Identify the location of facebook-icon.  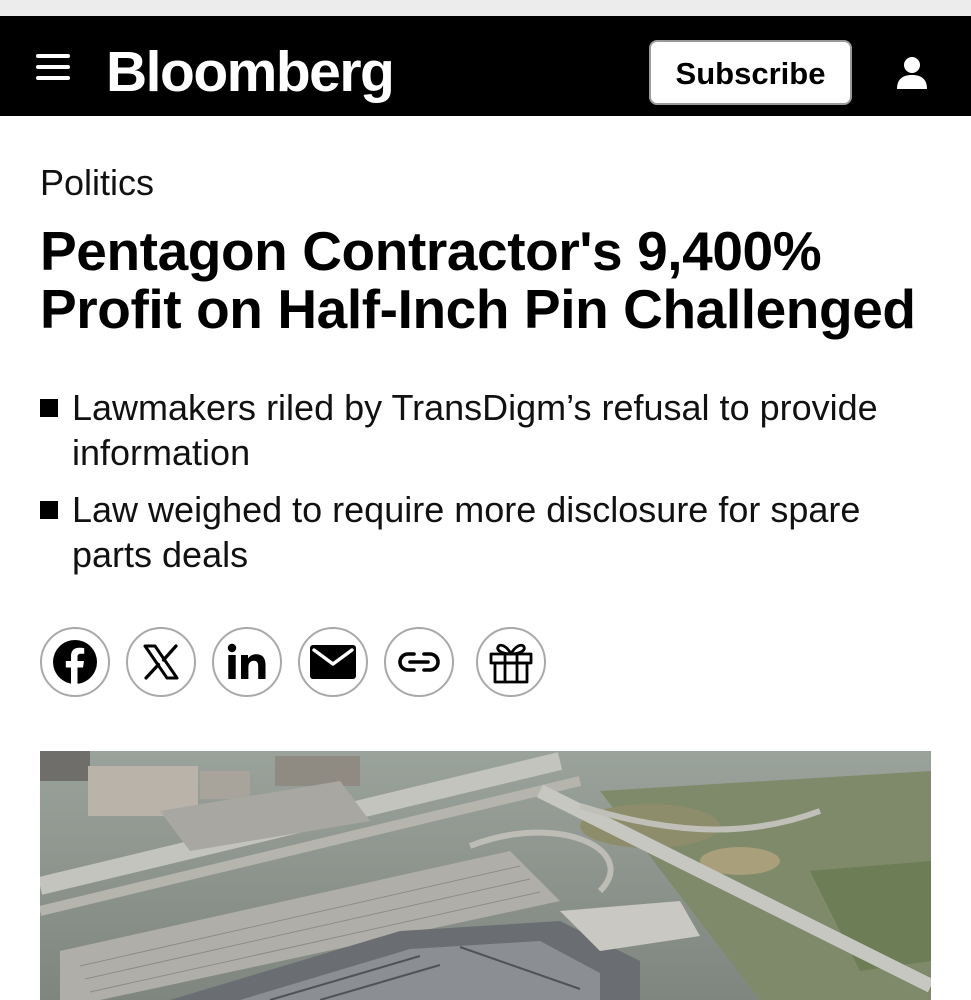
(75, 662).